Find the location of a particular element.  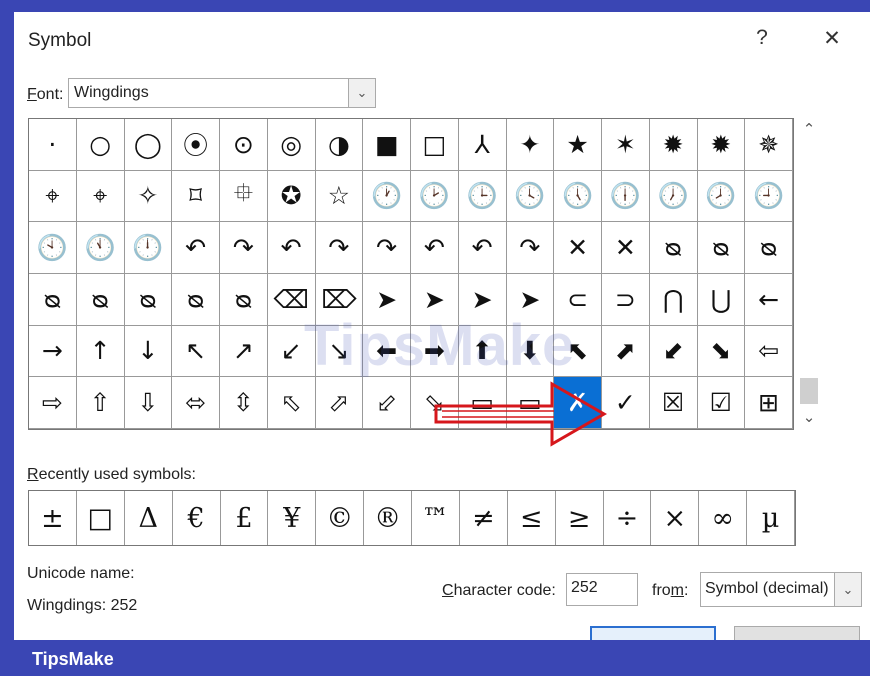

symbol-cell: 🕒 is located at coordinates (482, 196).